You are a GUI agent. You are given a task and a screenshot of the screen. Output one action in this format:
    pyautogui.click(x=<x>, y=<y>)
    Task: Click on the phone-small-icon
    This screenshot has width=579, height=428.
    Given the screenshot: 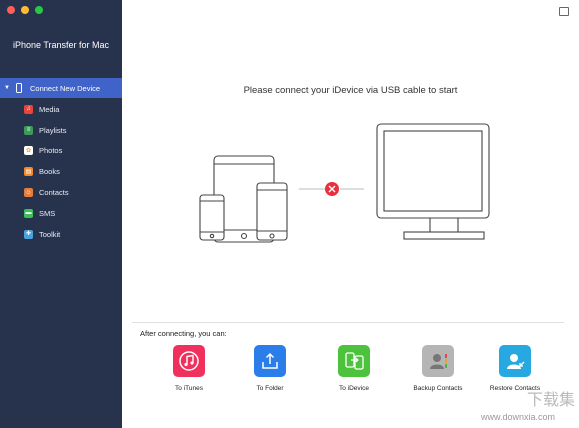 What is the action you would take?
    pyautogui.click(x=212, y=217)
    